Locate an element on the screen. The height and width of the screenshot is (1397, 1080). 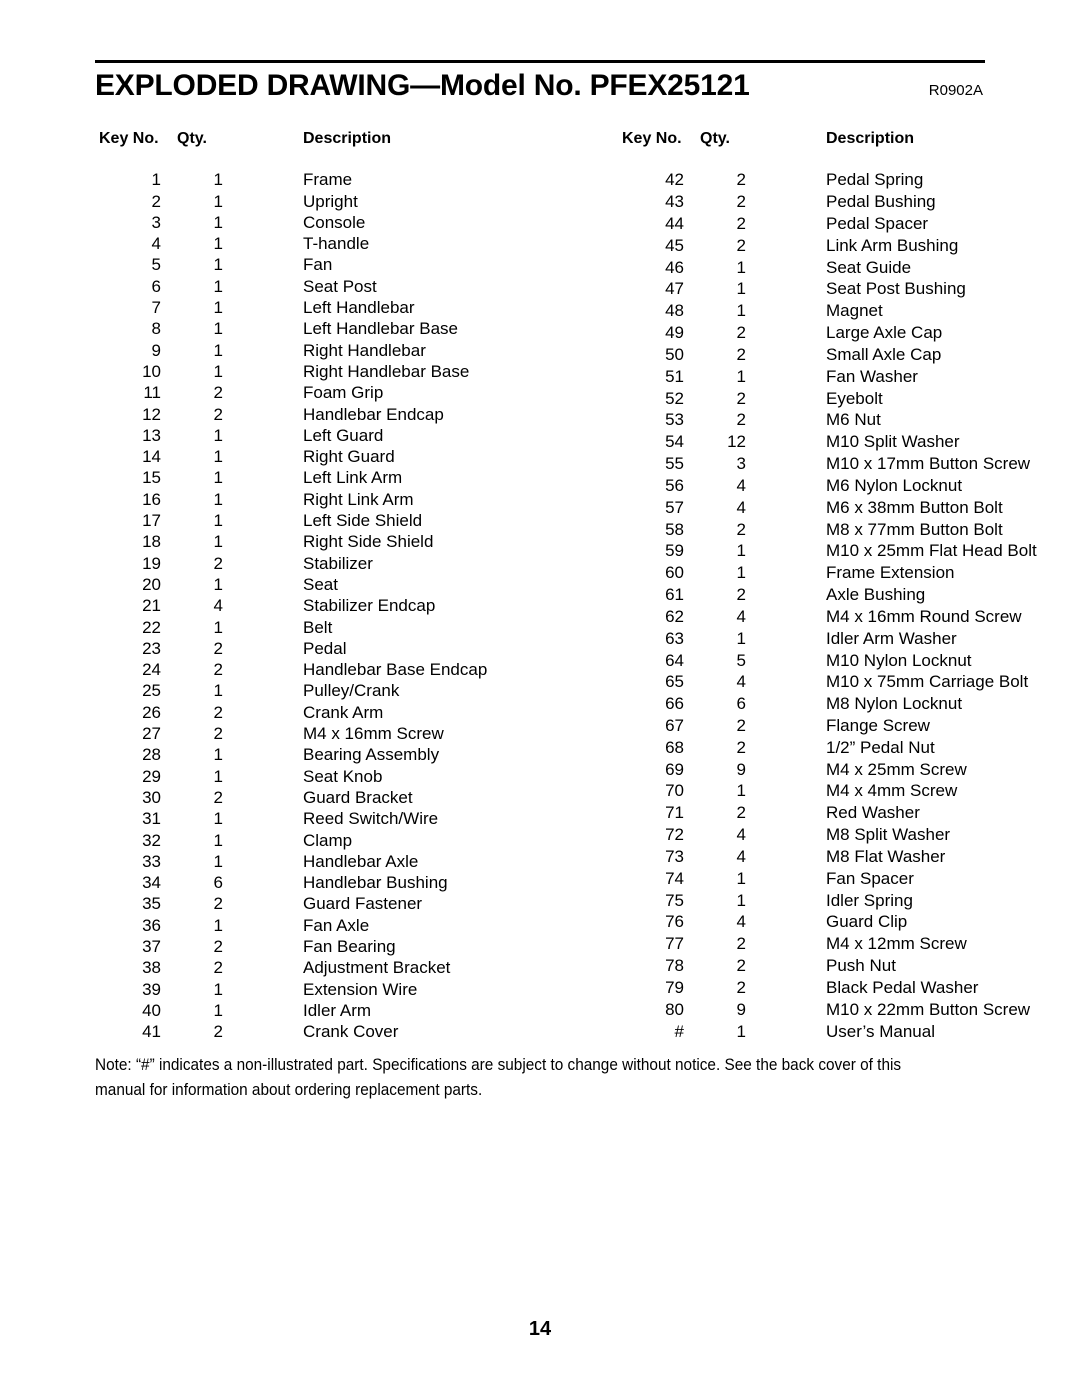
cell-key-no: 59 is located at coordinates (674, 551).